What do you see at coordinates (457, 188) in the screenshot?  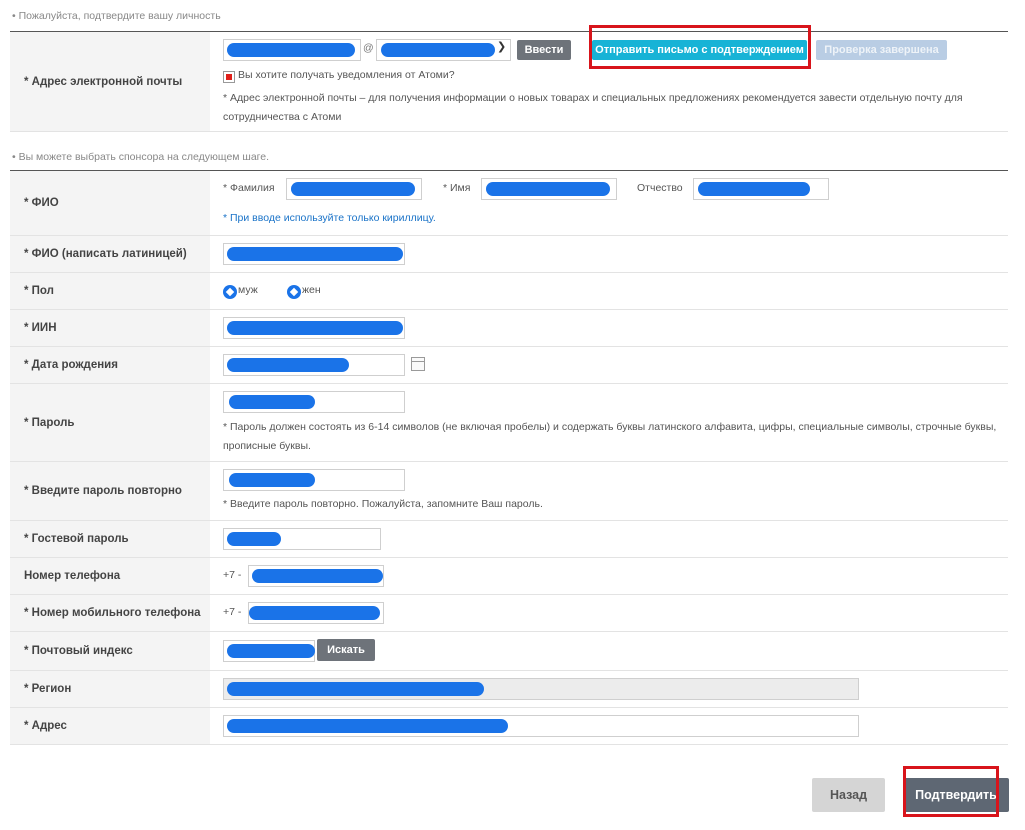 I see `first-name-label: * Имя` at bounding box center [457, 188].